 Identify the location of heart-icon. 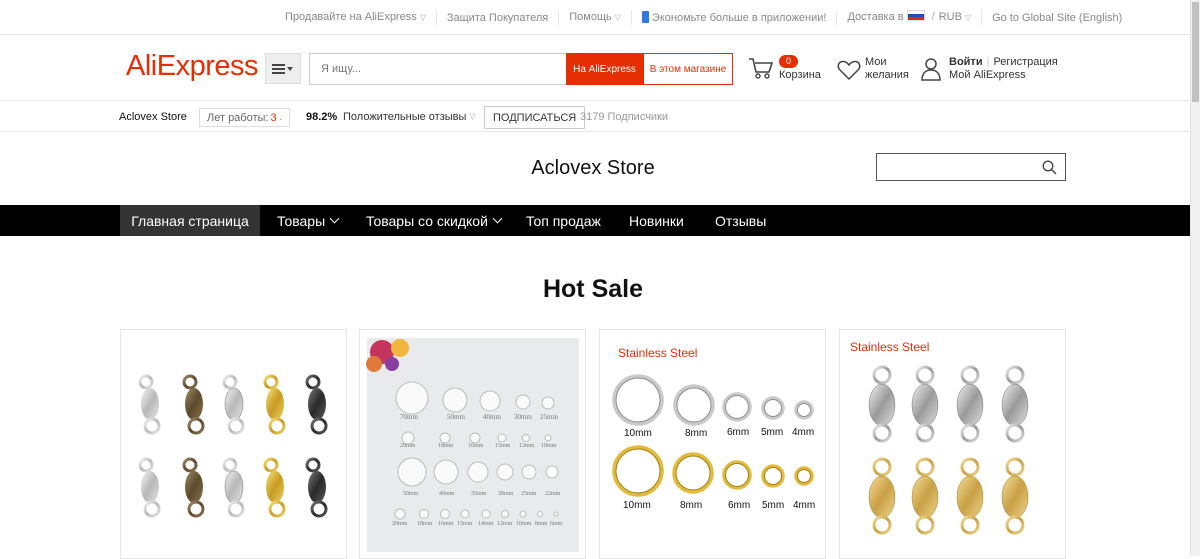
(849, 70).